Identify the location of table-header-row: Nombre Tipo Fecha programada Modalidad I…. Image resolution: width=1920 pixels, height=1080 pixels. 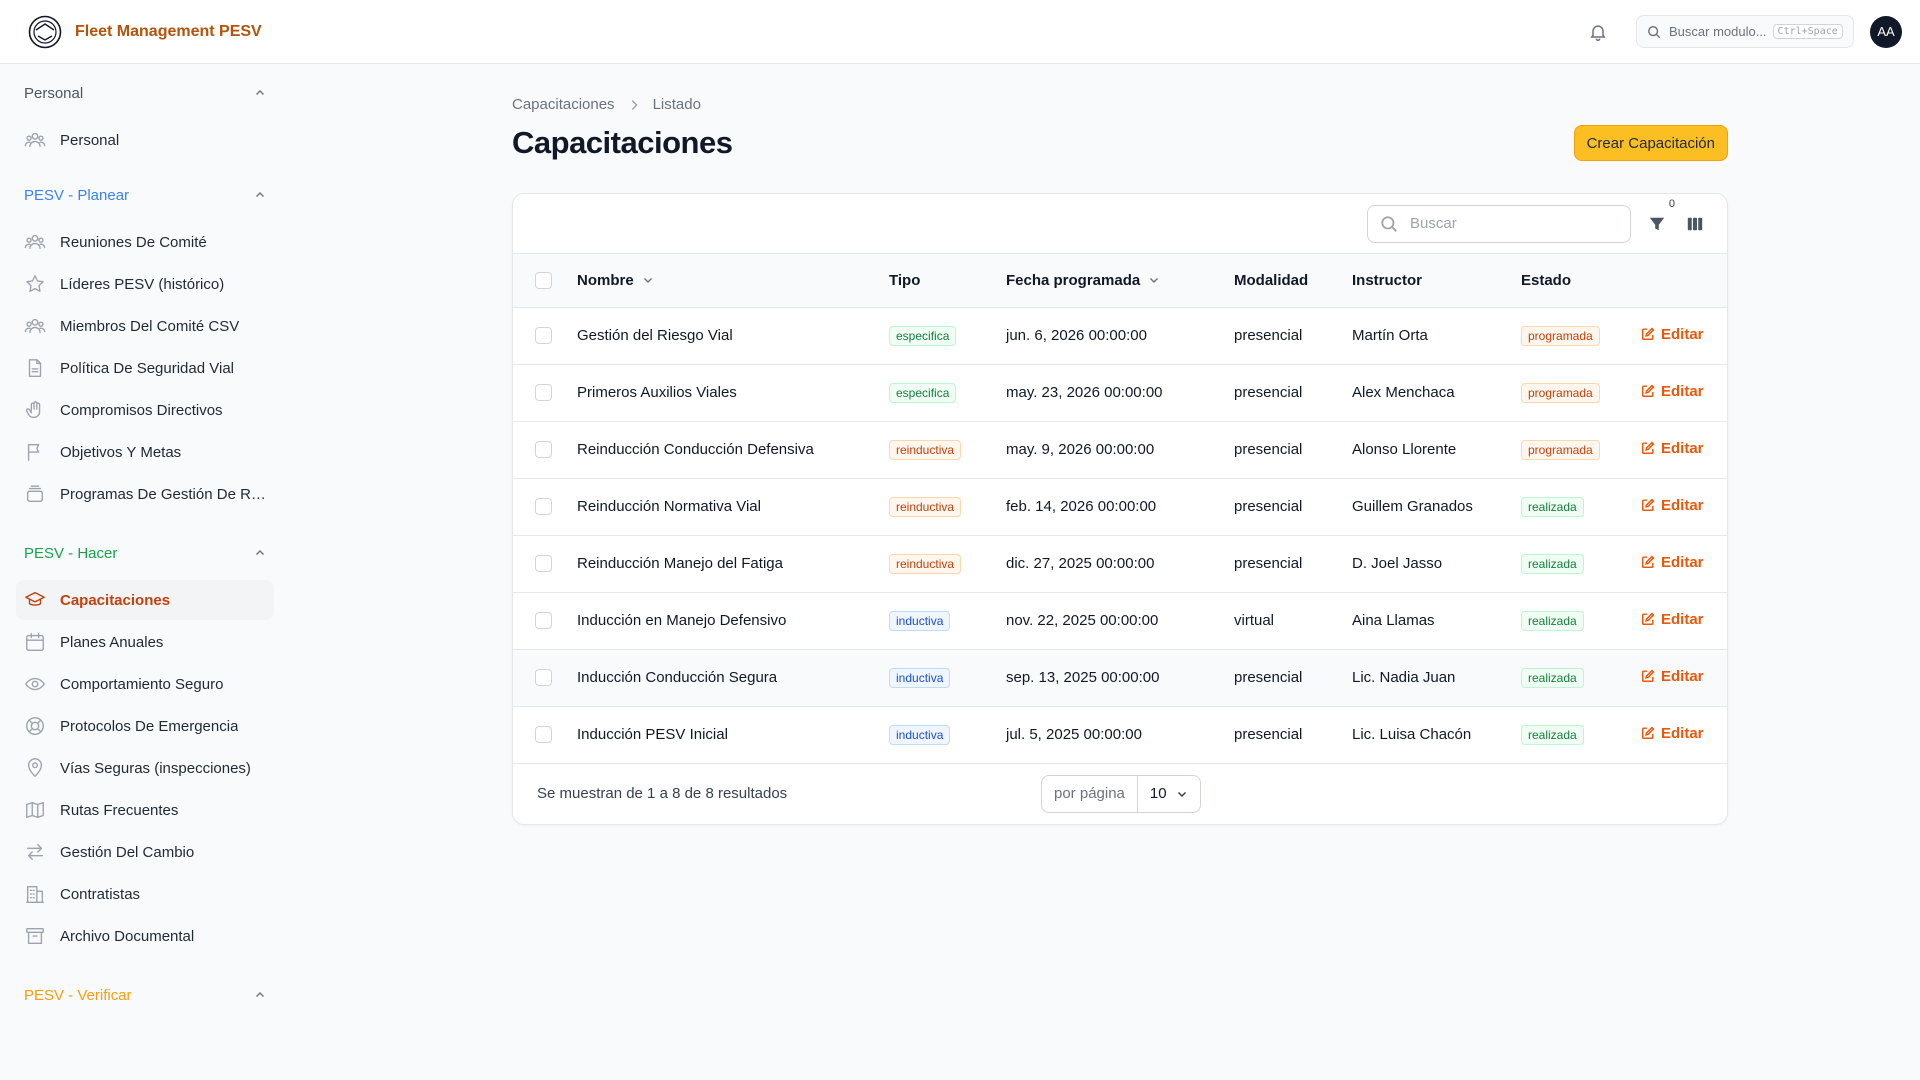
(1120, 280).